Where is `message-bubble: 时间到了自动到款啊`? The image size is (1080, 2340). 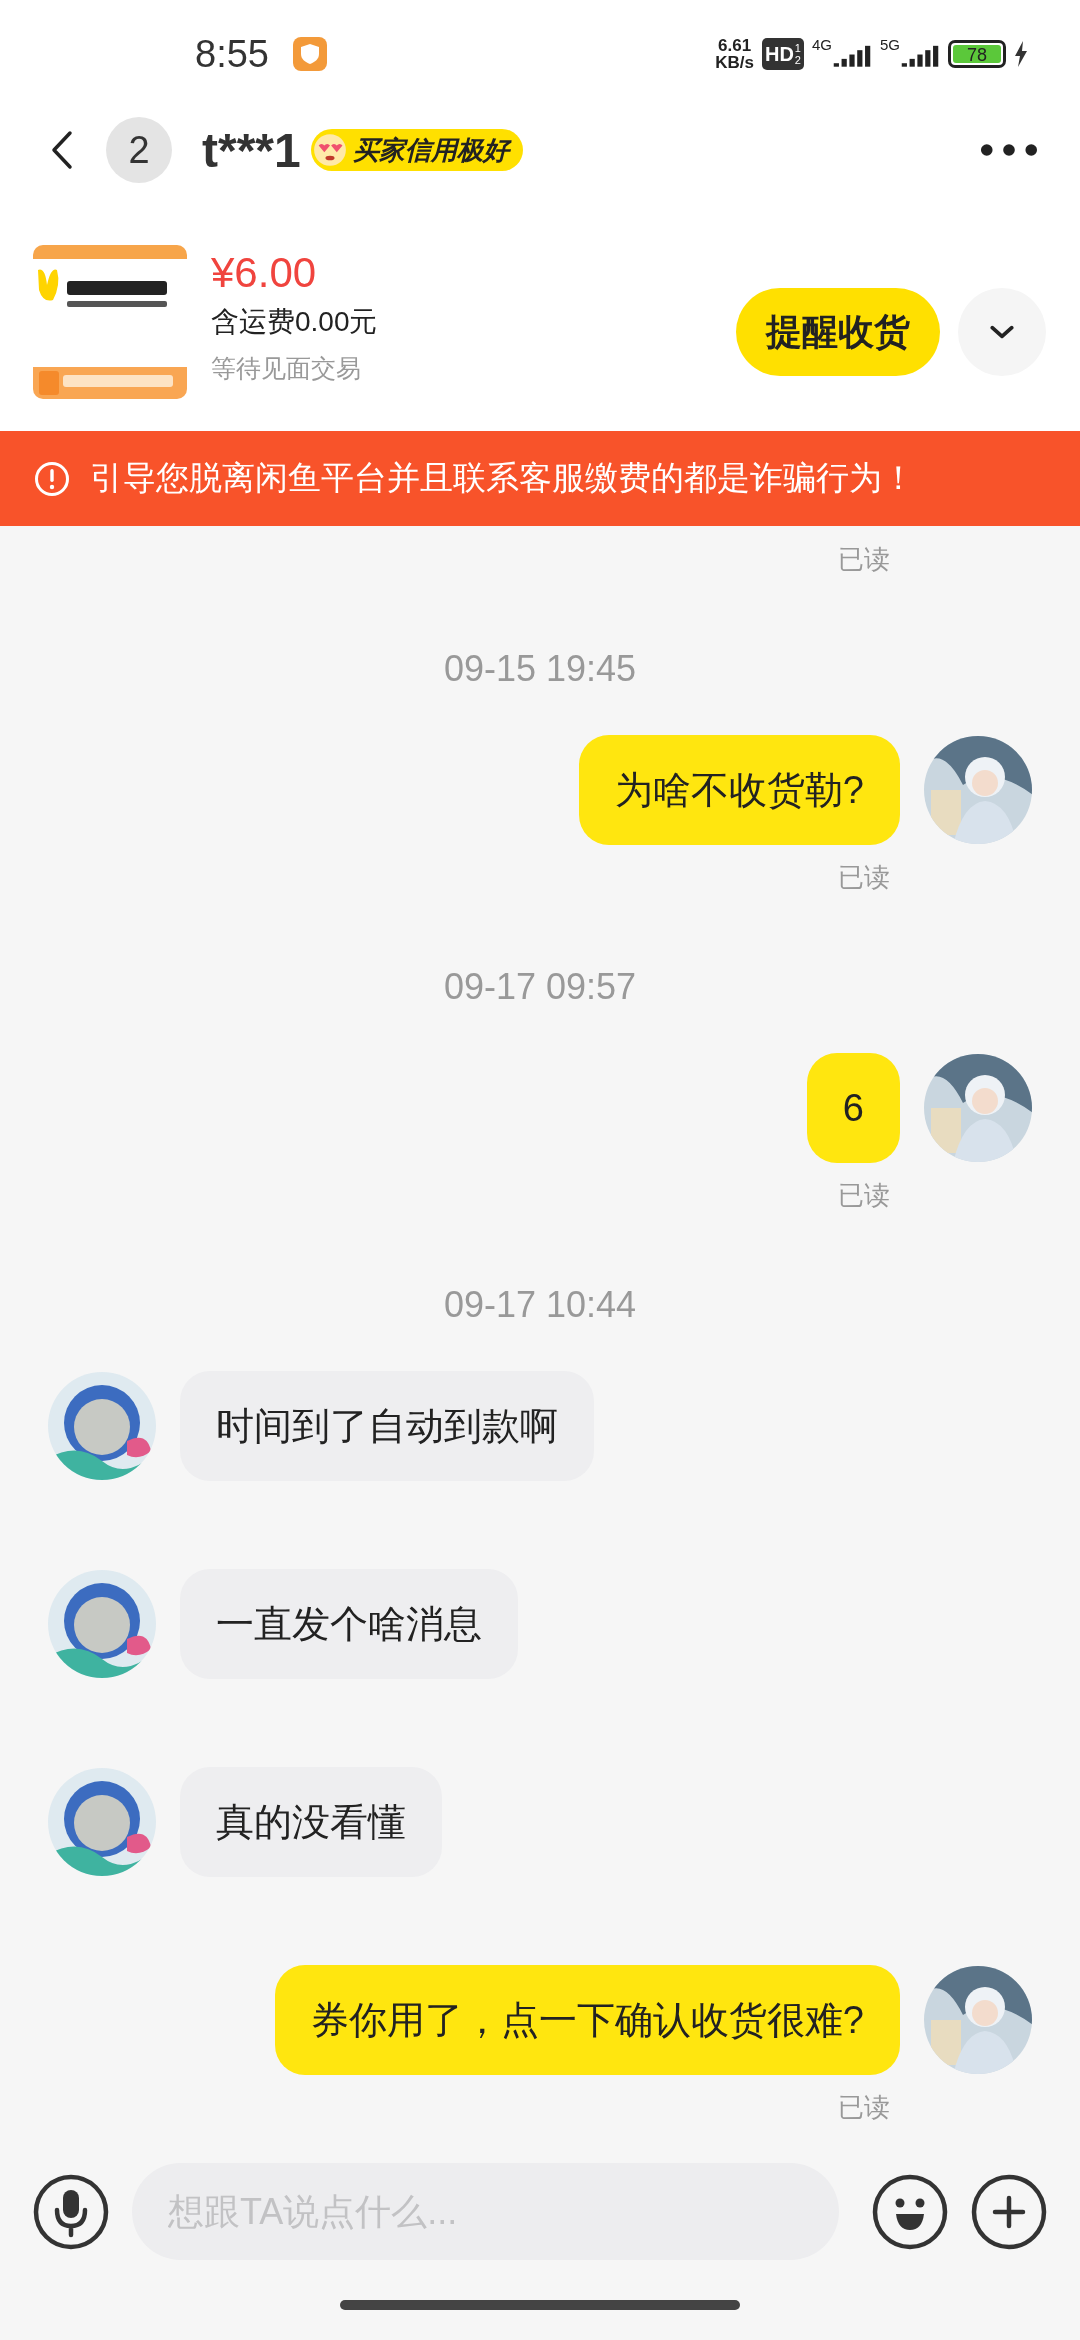 message-bubble: 时间到了自动到款啊 is located at coordinates (387, 1426).